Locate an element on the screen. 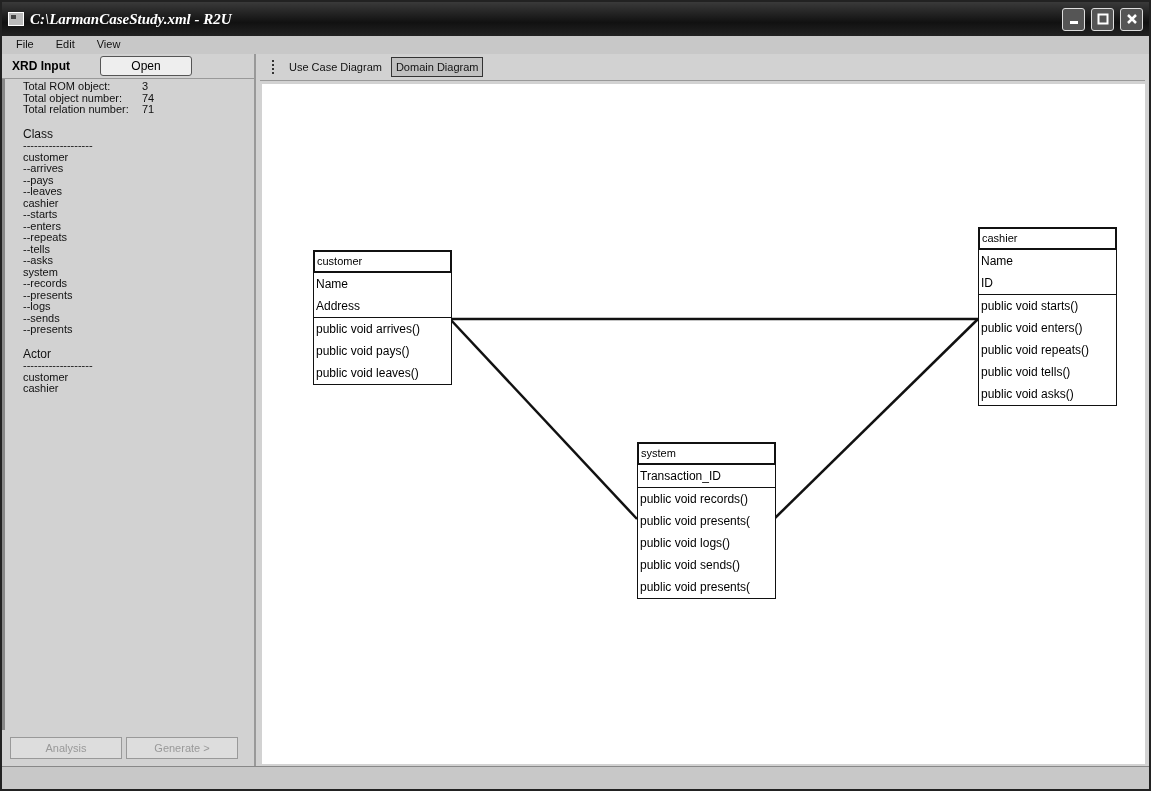 Image resolution: width=1151 pixels, height=791 pixels. tree-item: --arrives is located at coordinates (44, 169).